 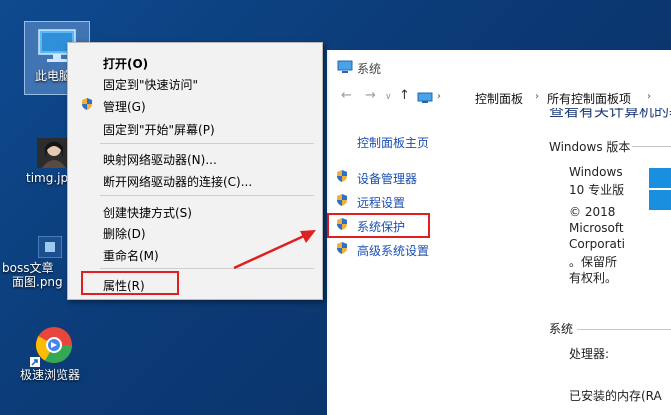 What do you see at coordinates (404, 95) in the screenshot?
I see `up-arrow-icon: ↑` at bounding box center [404, 95].